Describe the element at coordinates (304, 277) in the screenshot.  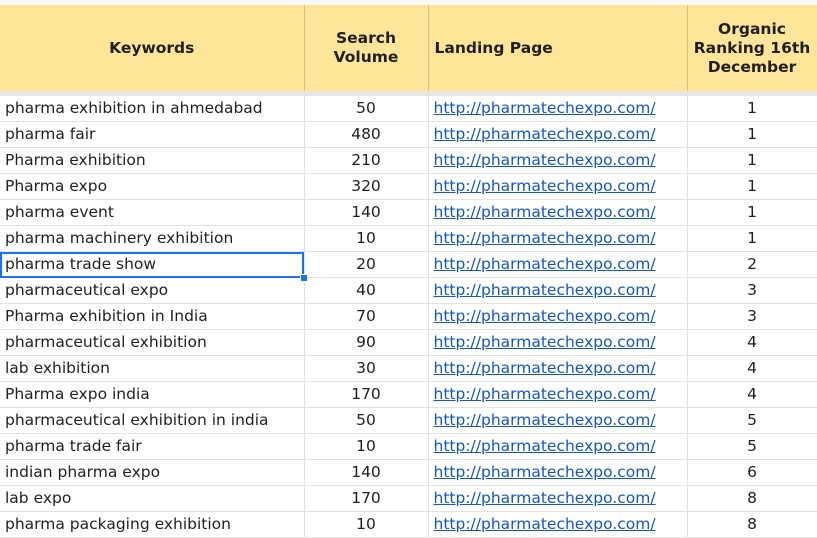
I see `fill-handle` at that location.